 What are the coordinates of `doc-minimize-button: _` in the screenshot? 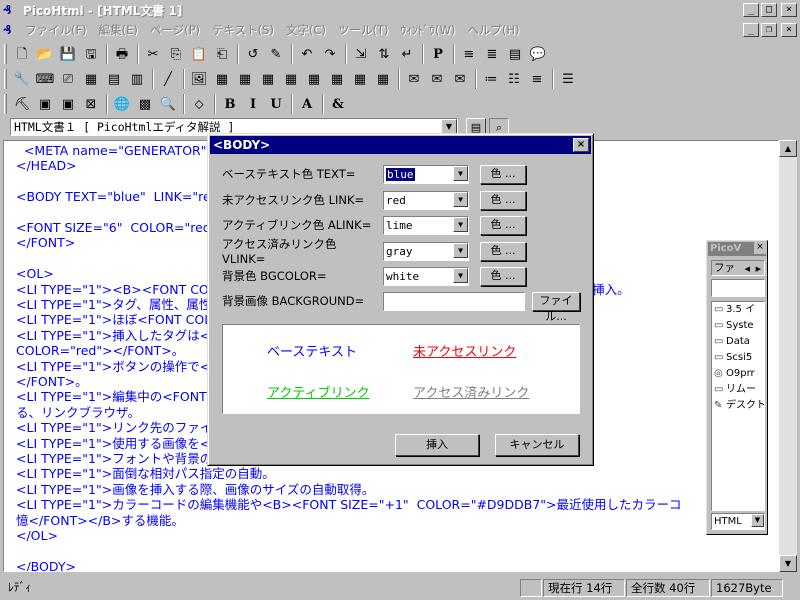 It's located at (751, 30).